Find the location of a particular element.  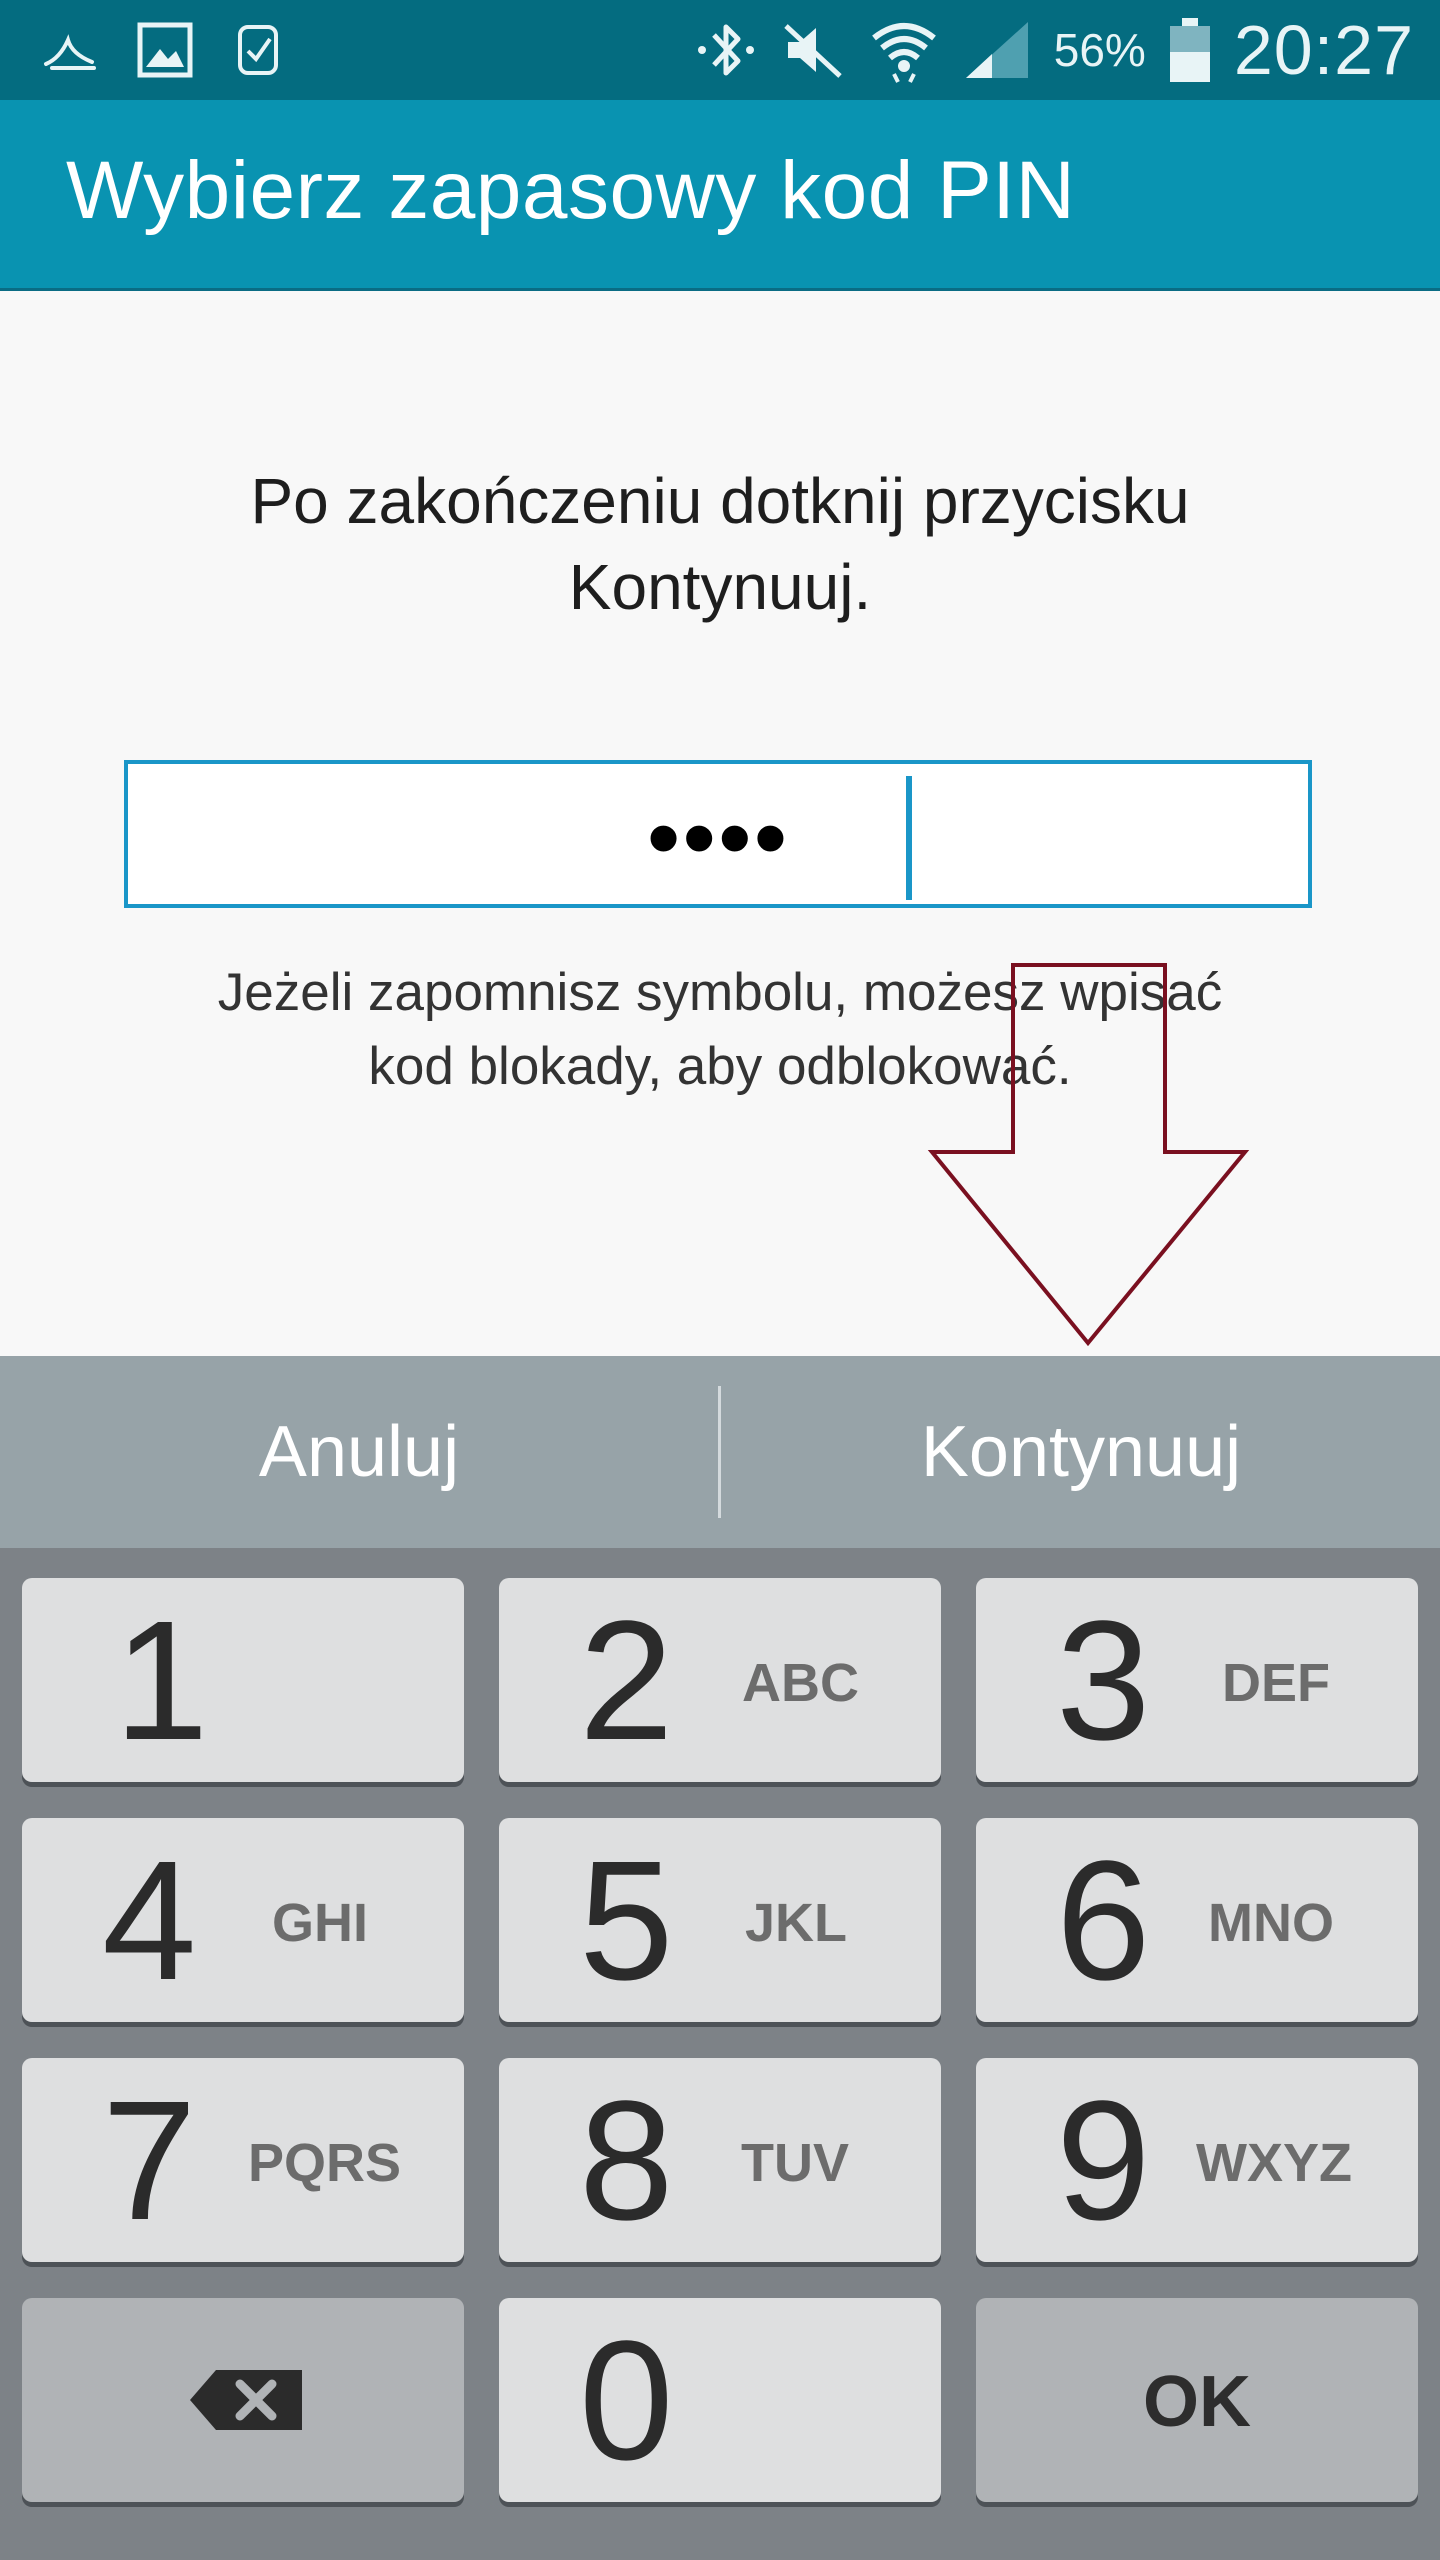

key-5: 5 JKL is located at coordinates (720, 1920).